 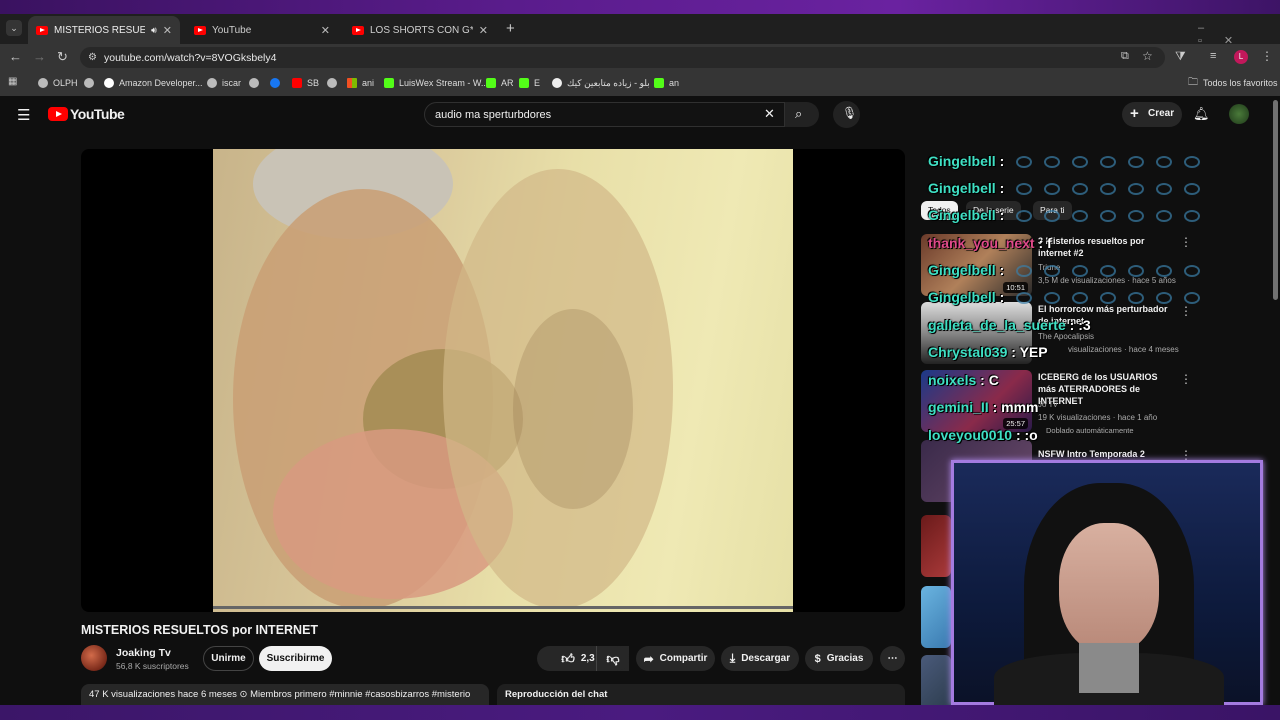 I want to click on recommendation-title: NSFW Intro Temporada 2, so click(x=1108, y=454).